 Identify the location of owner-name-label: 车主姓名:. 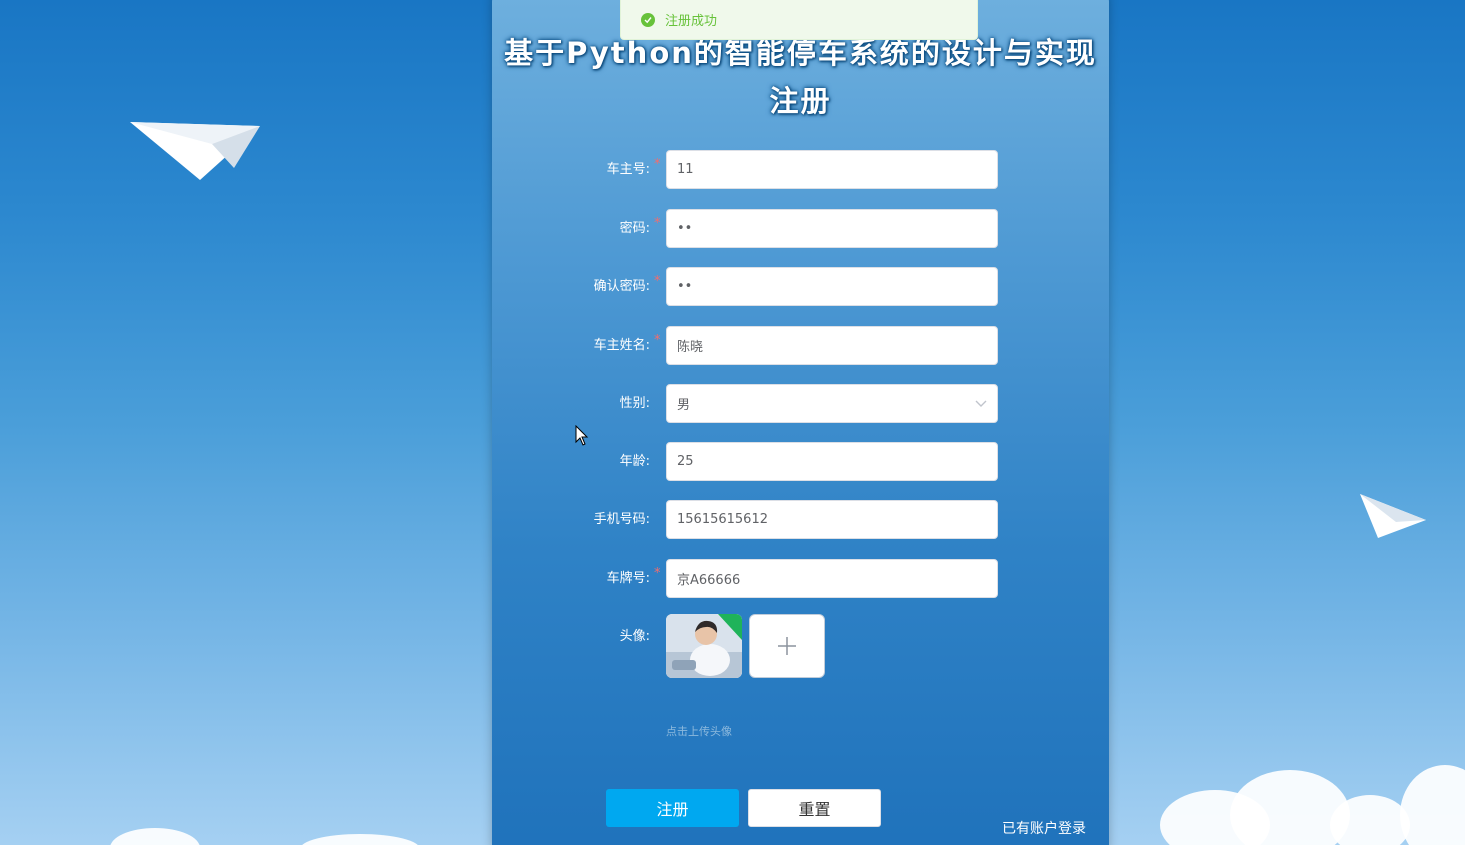
(621, 345).